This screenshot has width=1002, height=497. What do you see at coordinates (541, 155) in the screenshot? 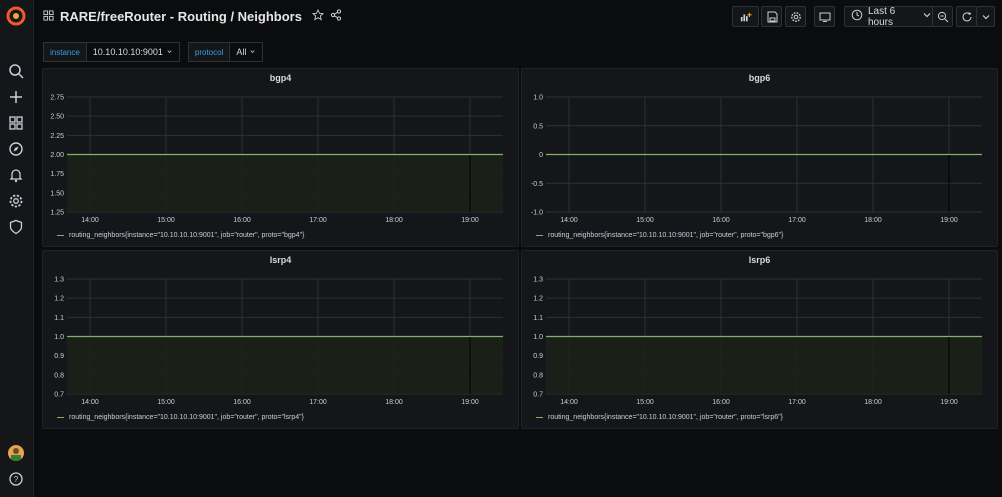
I see `y-tick-label: 0` at bounding box center [541, 155].